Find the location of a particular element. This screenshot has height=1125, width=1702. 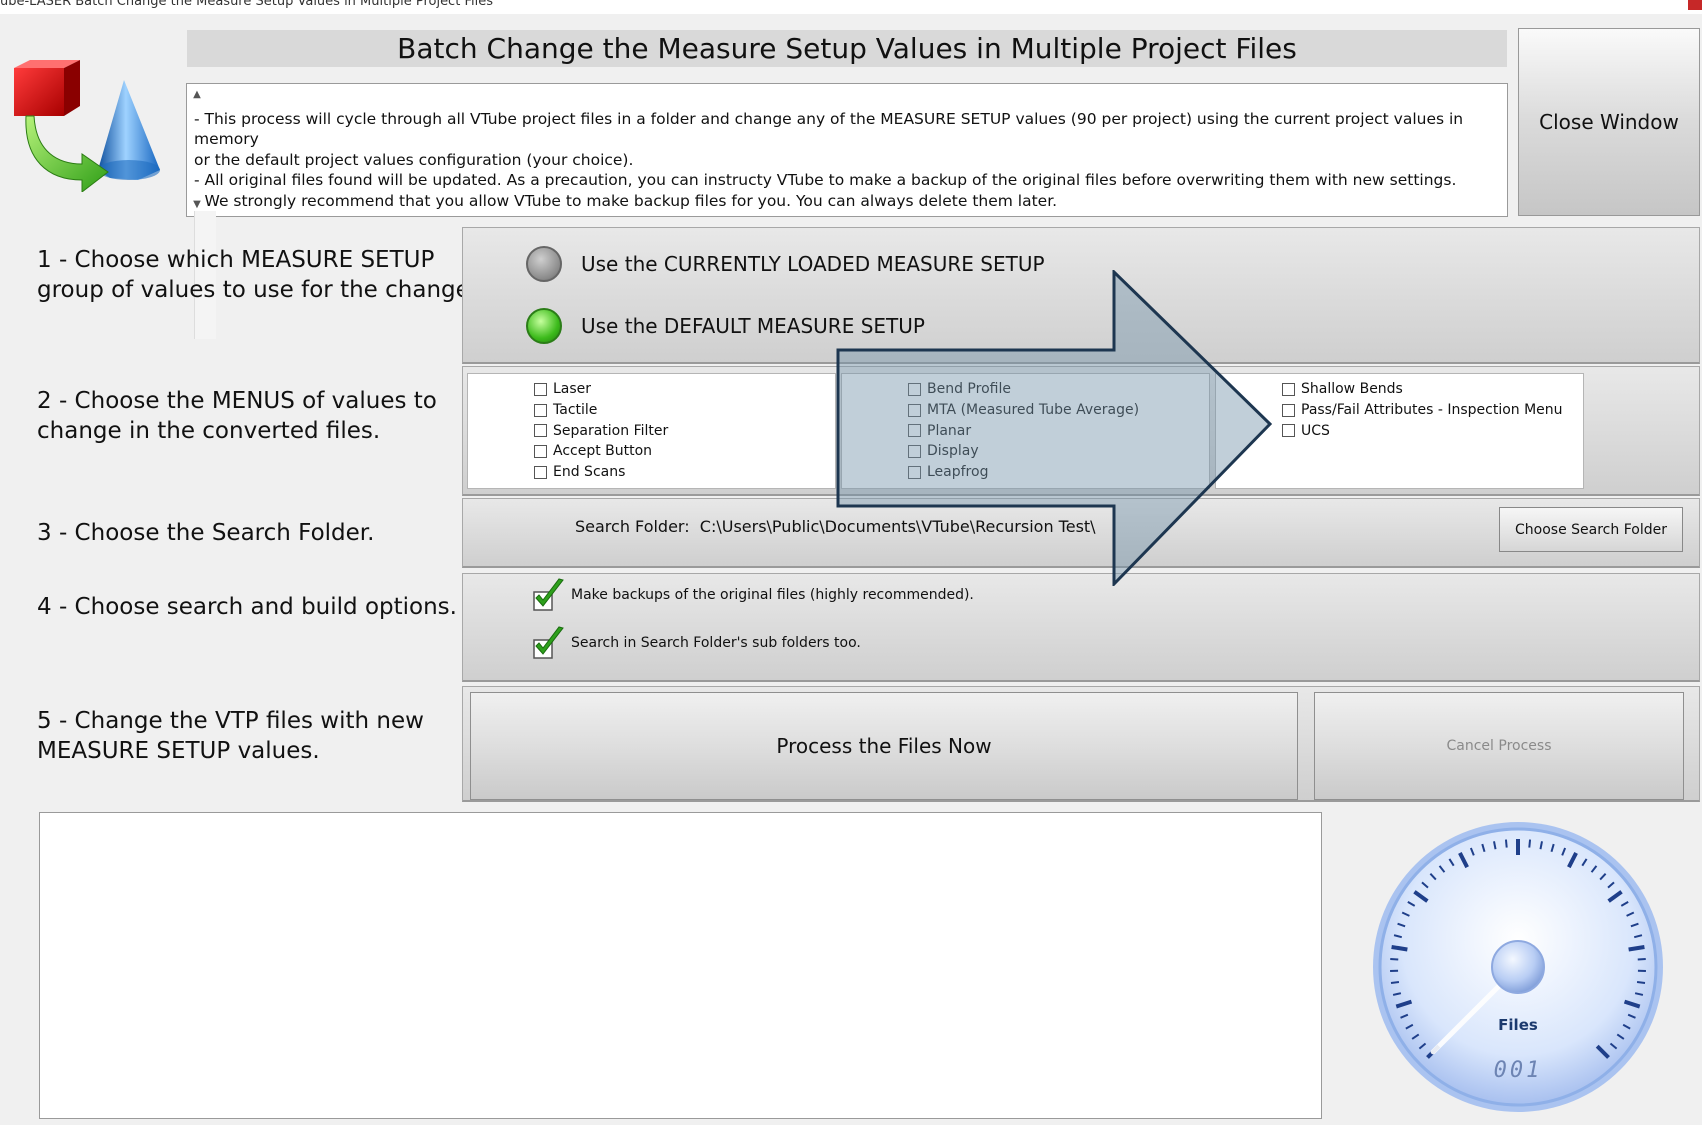

checkbox-bend-profile: Bend Profile is located at coordinates (1023, 389).